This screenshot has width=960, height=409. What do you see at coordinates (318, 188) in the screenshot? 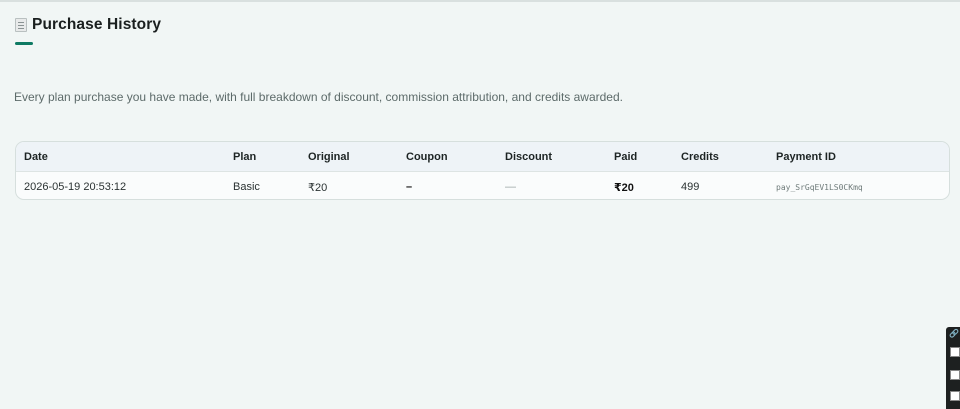
I see `cell-original: ₹20` at bounding box center [318, 188].